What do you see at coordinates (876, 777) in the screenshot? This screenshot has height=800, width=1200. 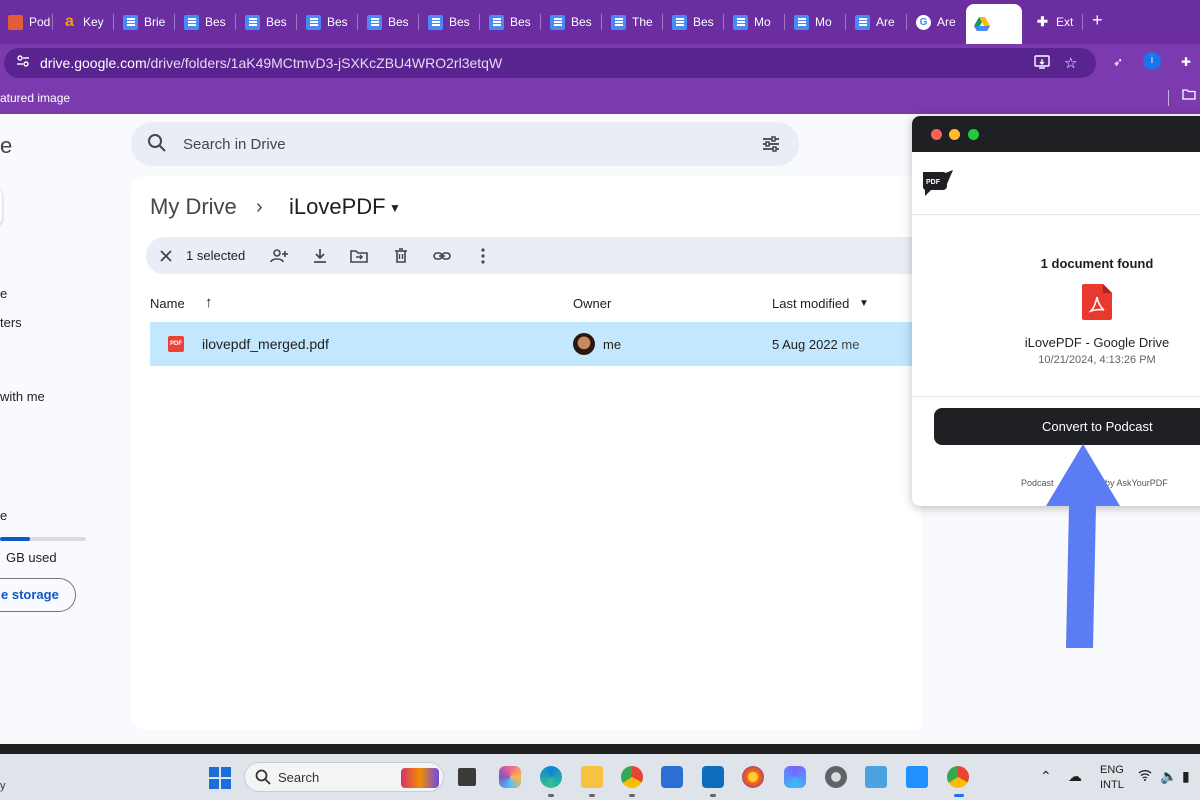 I see `screen-tool-icon` at bounding box center [876, 777].